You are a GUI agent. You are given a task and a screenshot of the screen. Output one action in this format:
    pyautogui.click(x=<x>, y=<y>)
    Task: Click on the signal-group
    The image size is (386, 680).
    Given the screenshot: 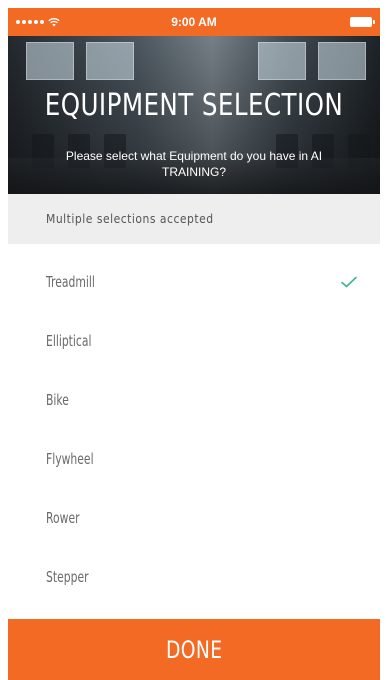 What is the action you would take?
    pyautogui.click(x=38, y=22)
    